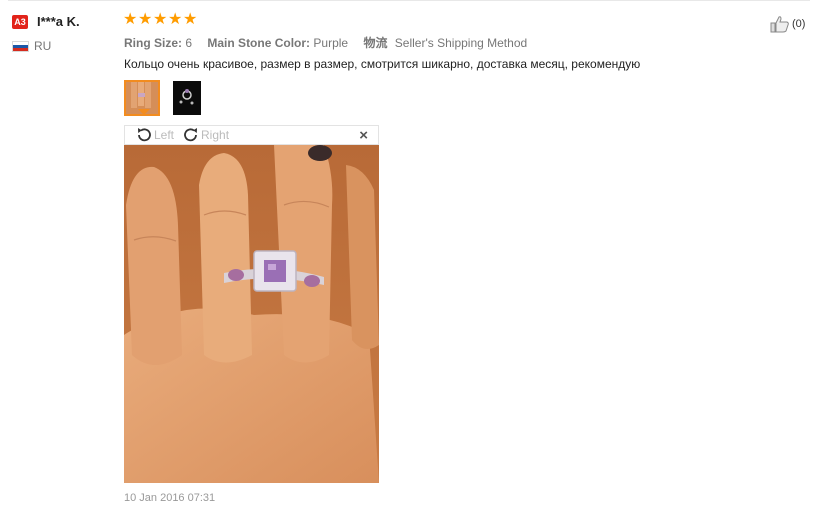 This screenshot has width=838, height=513. What do you see at coordinates (164, 135) in the screenshot?
I see `rotate-left-label: Left` at bounding box center [164, 135].